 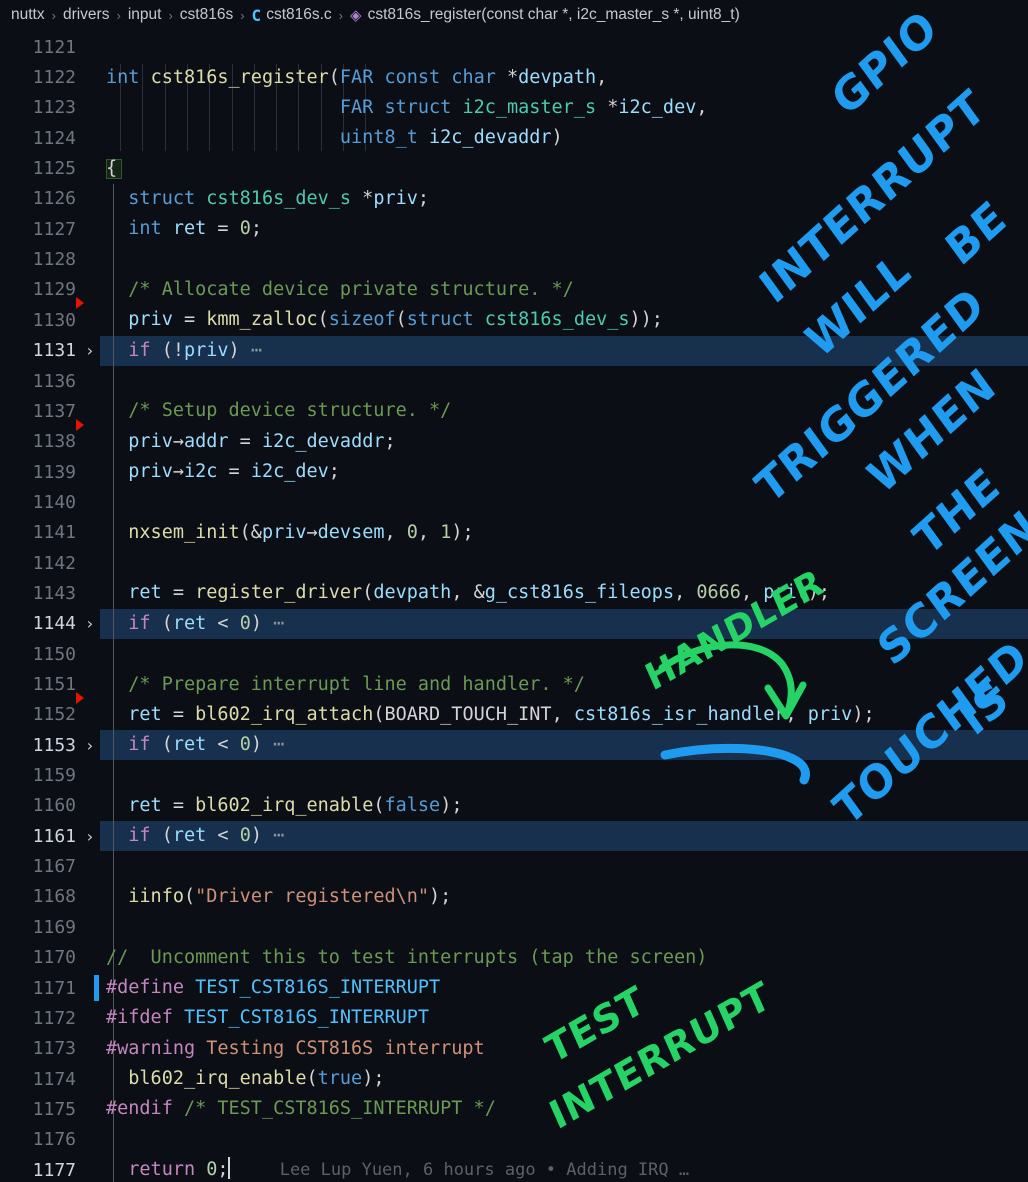 What do you see at coordinates (28, 15) in the screenshot?
I see `breadcrumb-item-0: nuttx` at bounding box center [28, 15].